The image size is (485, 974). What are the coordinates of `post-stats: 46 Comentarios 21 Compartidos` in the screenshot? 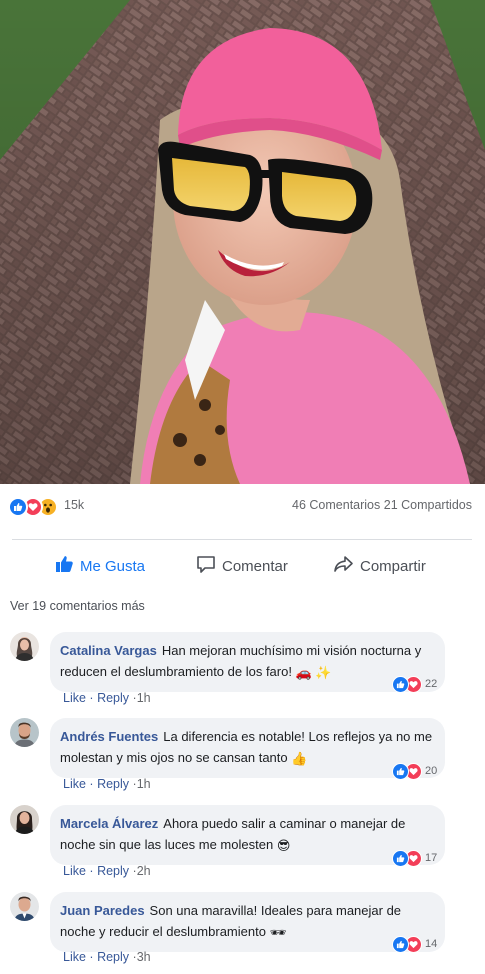 It's located at (382, 505).